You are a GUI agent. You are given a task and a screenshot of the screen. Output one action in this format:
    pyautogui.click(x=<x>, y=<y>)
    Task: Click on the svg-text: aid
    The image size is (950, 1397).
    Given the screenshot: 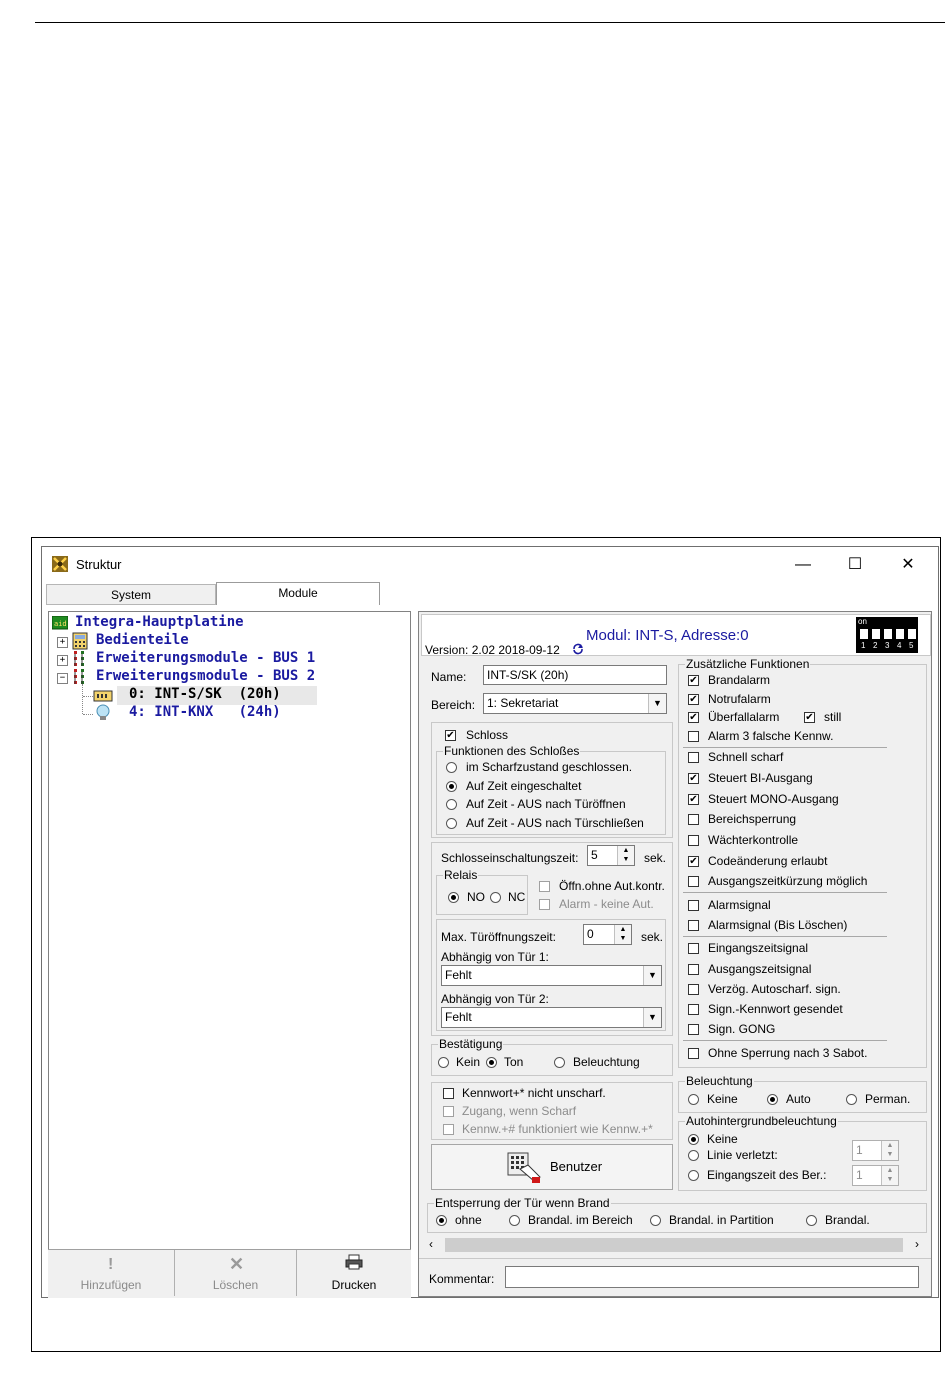 What is the action you would take?
    pyautogui.click(x=60, y=624)
    